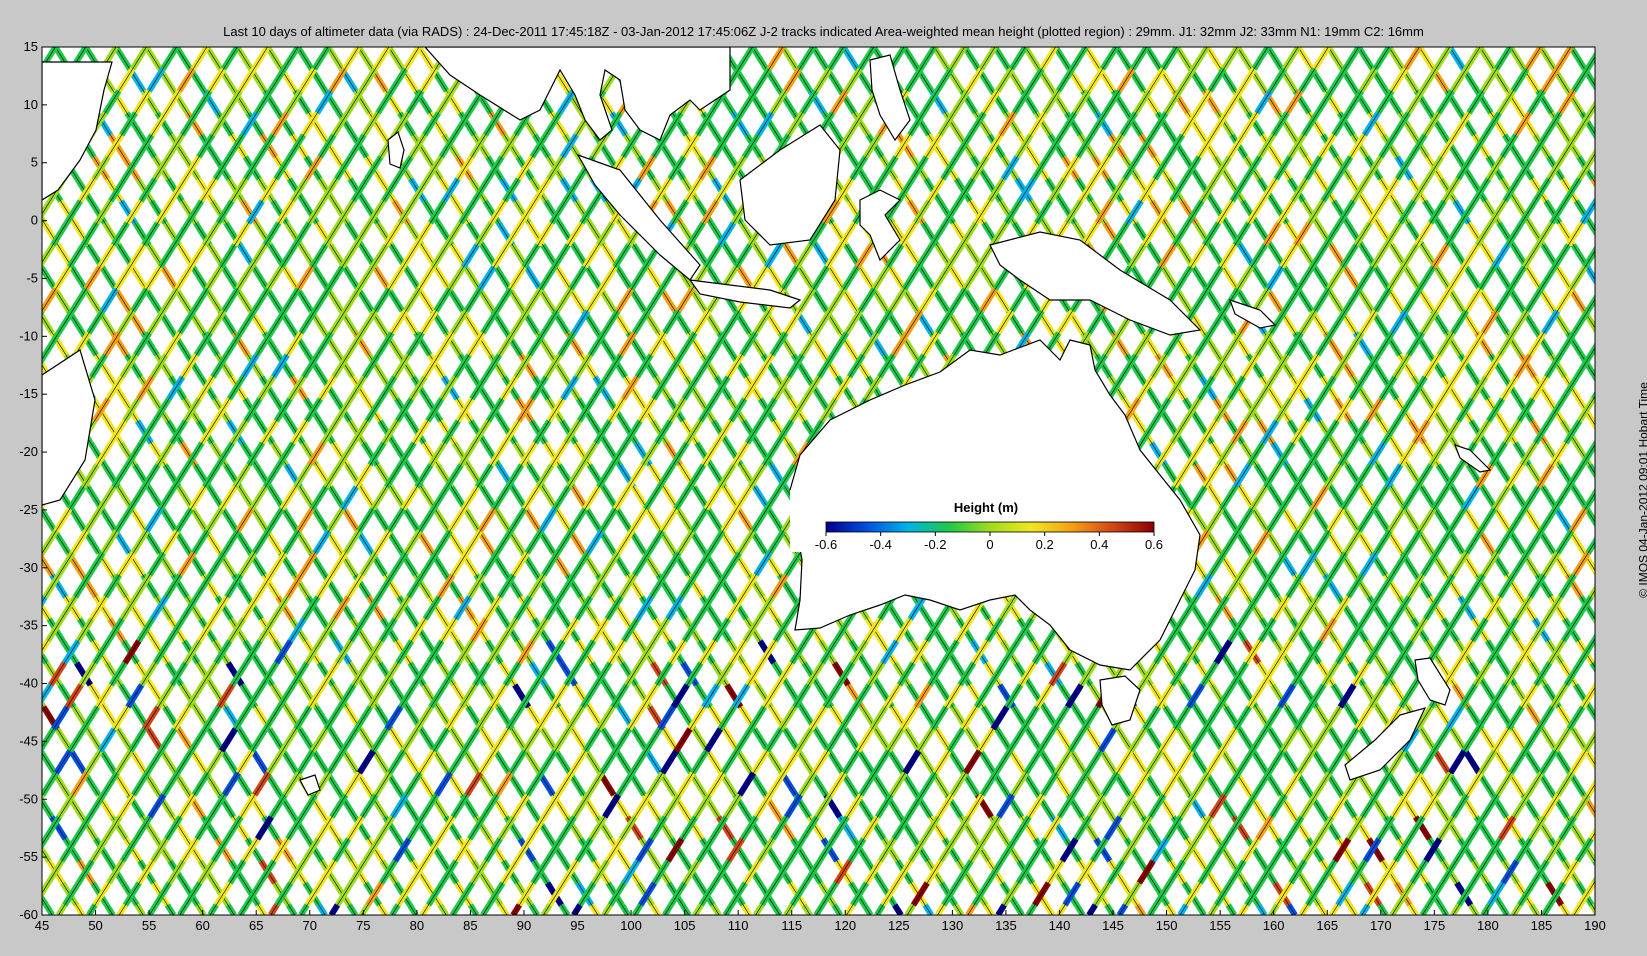  I want to click on j2-track-line, so click(12, 481).